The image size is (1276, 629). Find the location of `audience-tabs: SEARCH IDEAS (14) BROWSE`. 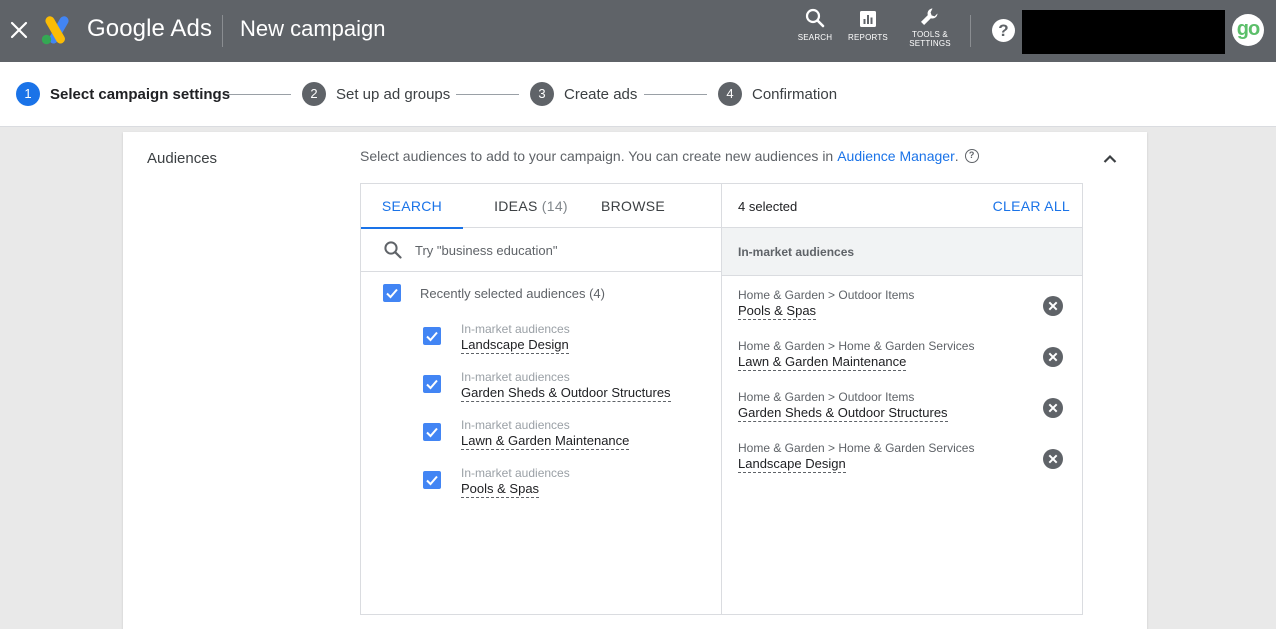

audience-tabs: SEARCH IDEAS (14) BROWSE is located at coordinates (541, 206).